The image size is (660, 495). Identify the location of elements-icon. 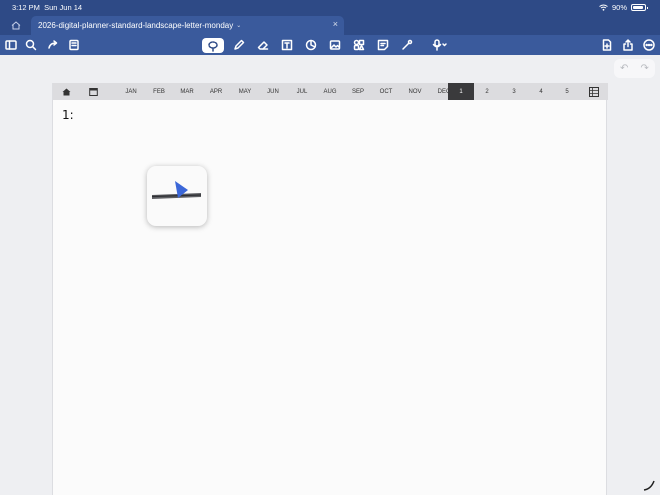
(359, 45).